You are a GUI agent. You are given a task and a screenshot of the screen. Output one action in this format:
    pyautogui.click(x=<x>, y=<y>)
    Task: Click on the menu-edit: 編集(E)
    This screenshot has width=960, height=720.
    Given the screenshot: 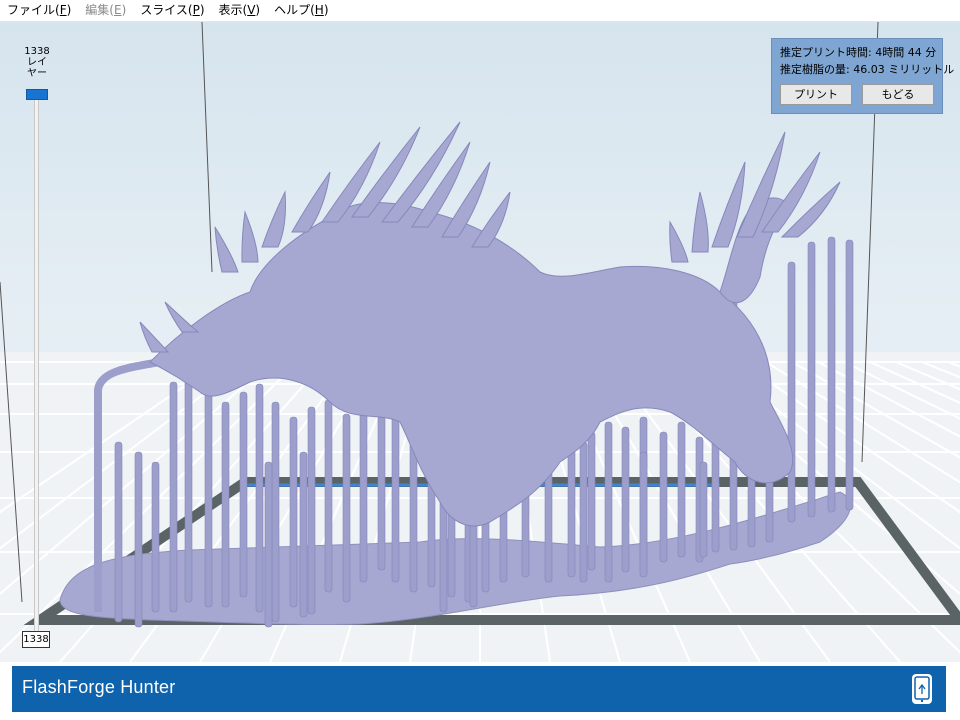 What is the action you would take?
    pyautogui.click(x=105, y=10)
    